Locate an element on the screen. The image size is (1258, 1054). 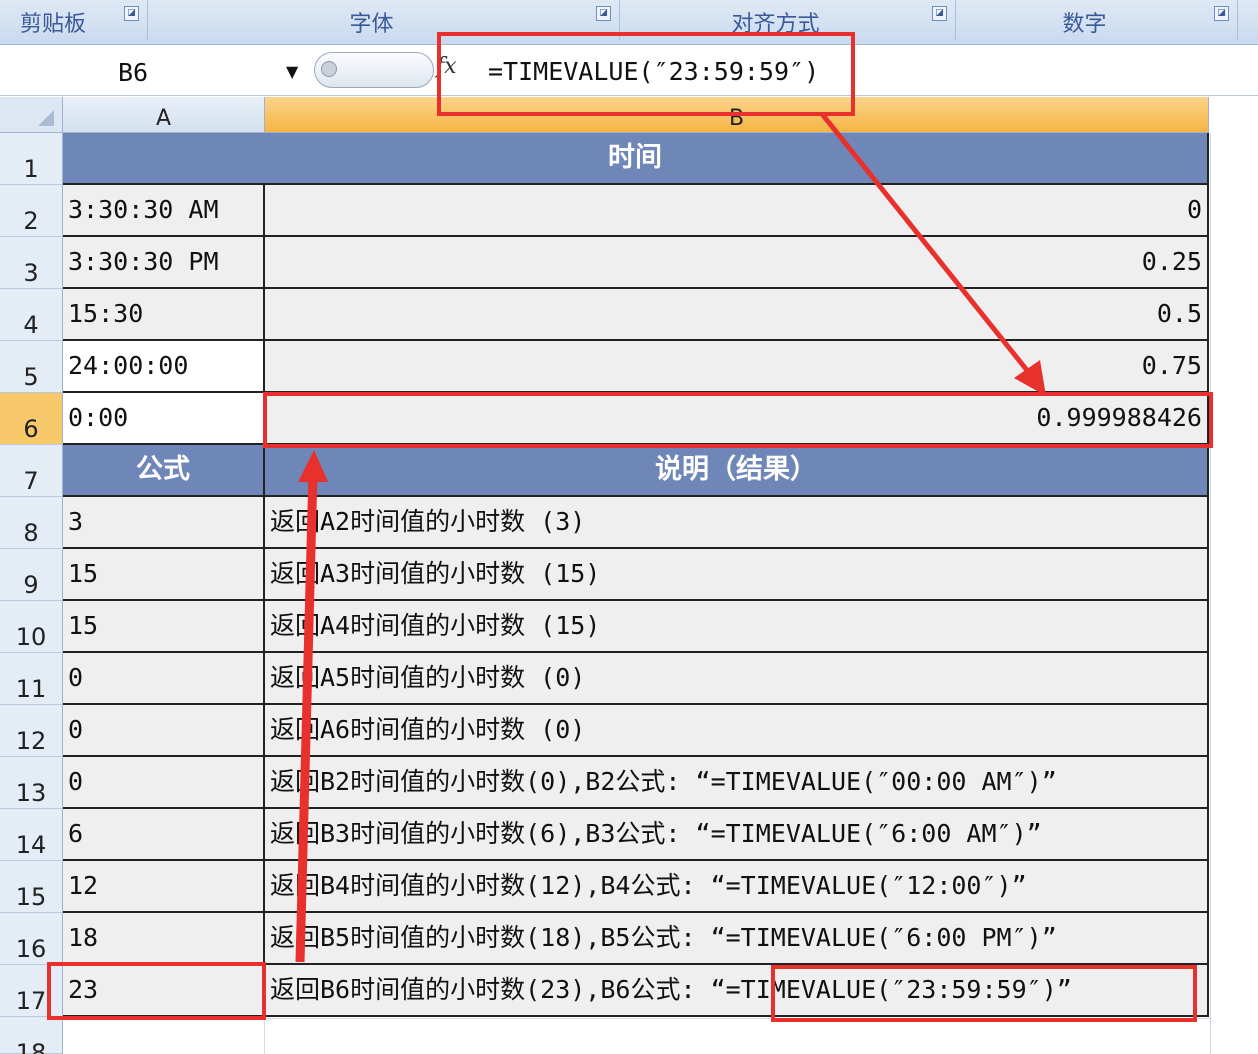
arrow-a17-to-result is located at coordinates (311, 706).